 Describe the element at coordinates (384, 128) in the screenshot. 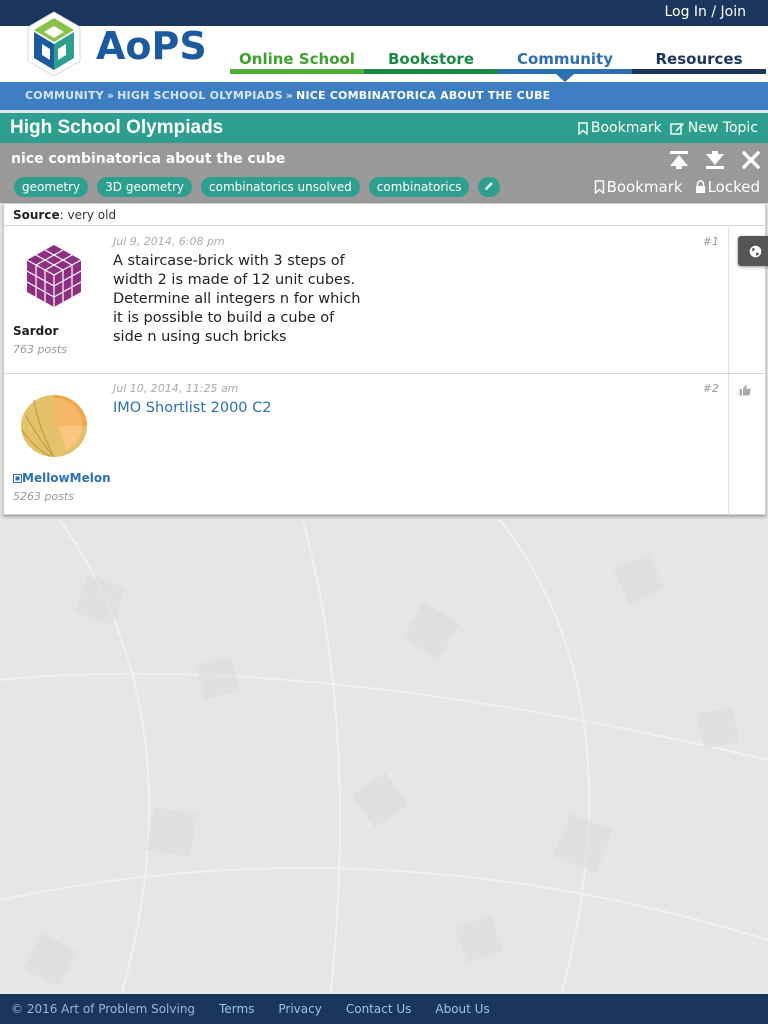

I see `forum-header: High School Olympiads Bookmark New Topic` at that location.